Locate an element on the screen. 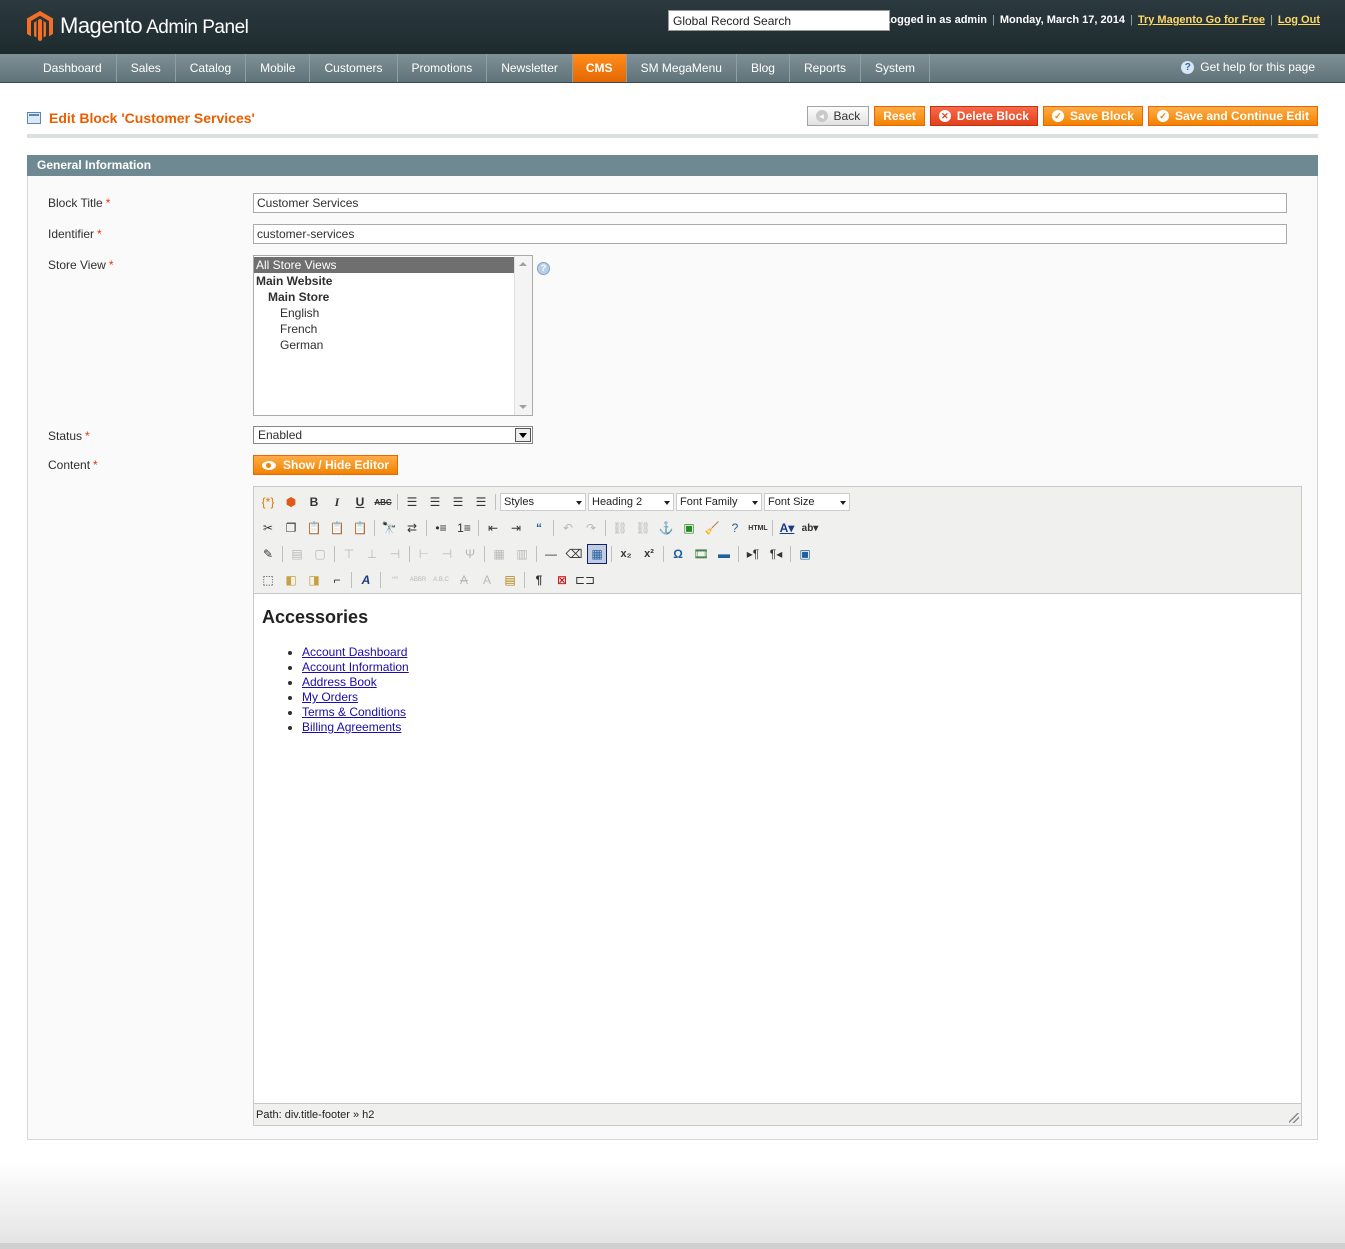 This screenshot has height=1249, width=1345. unlink-icon: ⛓ is located at coordinates (643, 528).